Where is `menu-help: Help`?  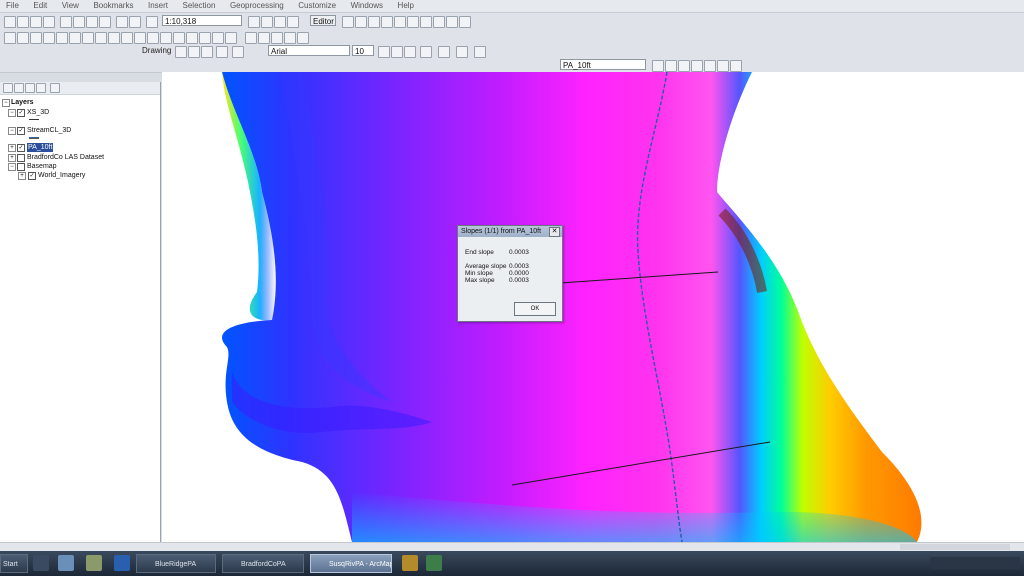 menu-help: Help is located at coordinates (406, 6).